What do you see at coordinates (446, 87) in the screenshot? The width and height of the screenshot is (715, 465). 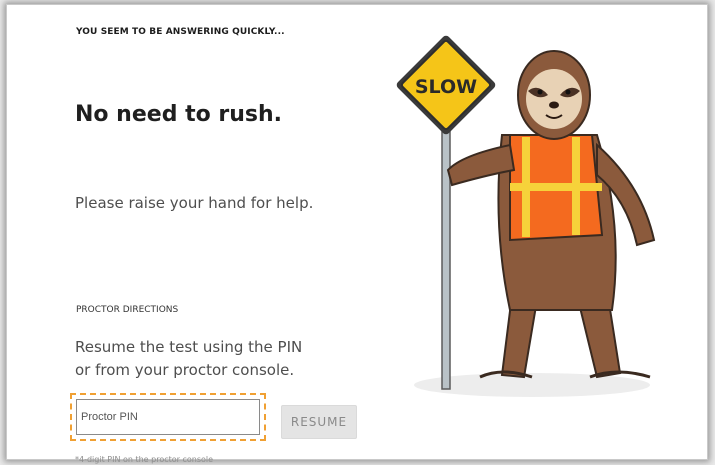 I see `sign-text: SLOW` at bounding box center [446, 87].